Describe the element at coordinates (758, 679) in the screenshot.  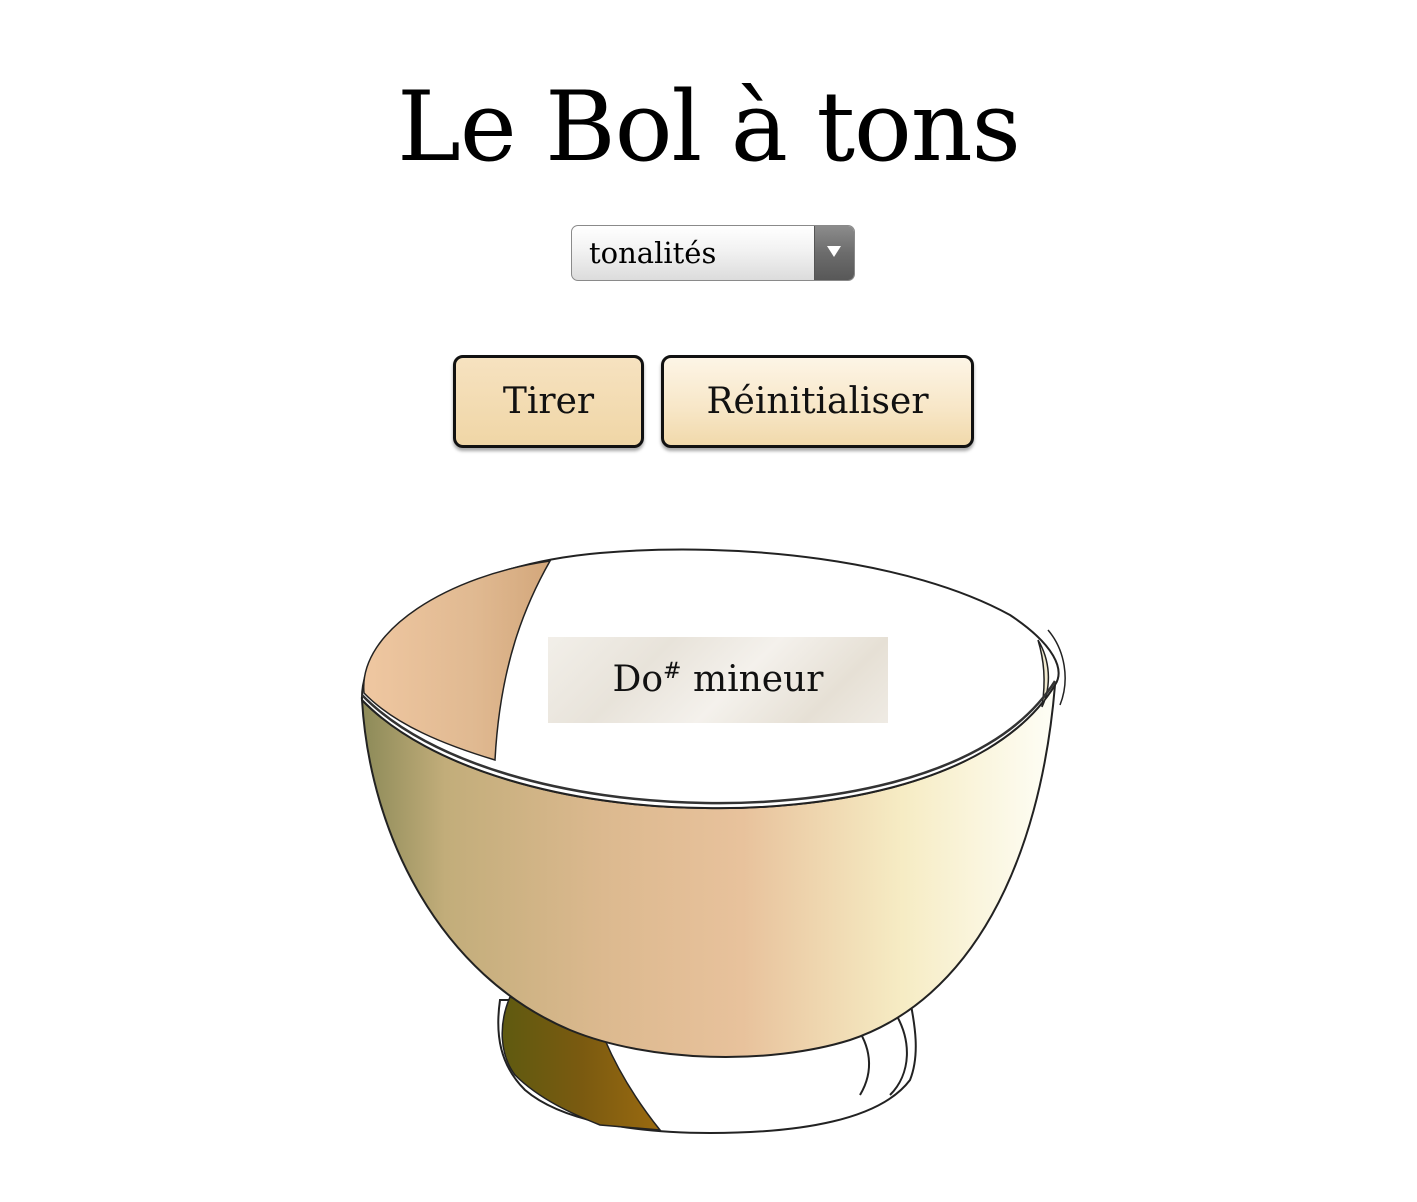
I see `drawn-mode: mineur` at that location.